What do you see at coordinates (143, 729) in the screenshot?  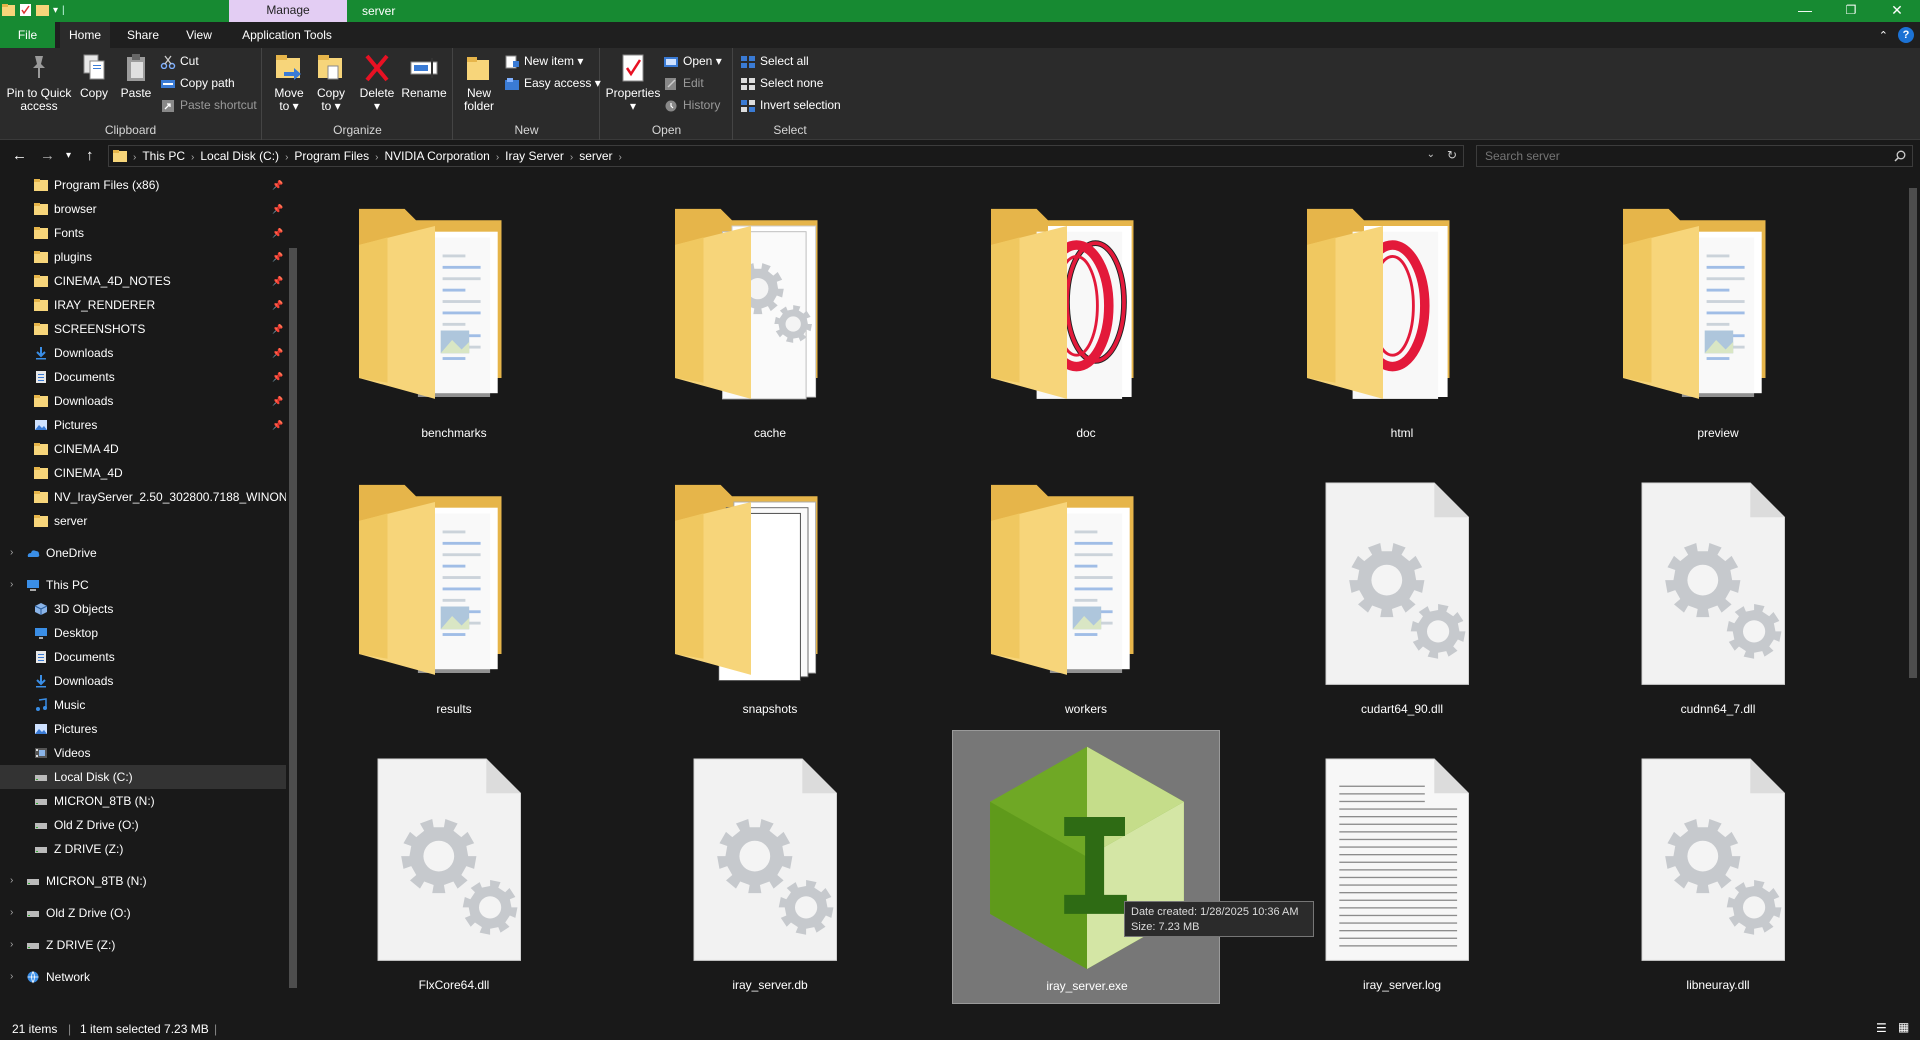 I see `this-pc-item: Pictures` at bounding box center [143, 729].